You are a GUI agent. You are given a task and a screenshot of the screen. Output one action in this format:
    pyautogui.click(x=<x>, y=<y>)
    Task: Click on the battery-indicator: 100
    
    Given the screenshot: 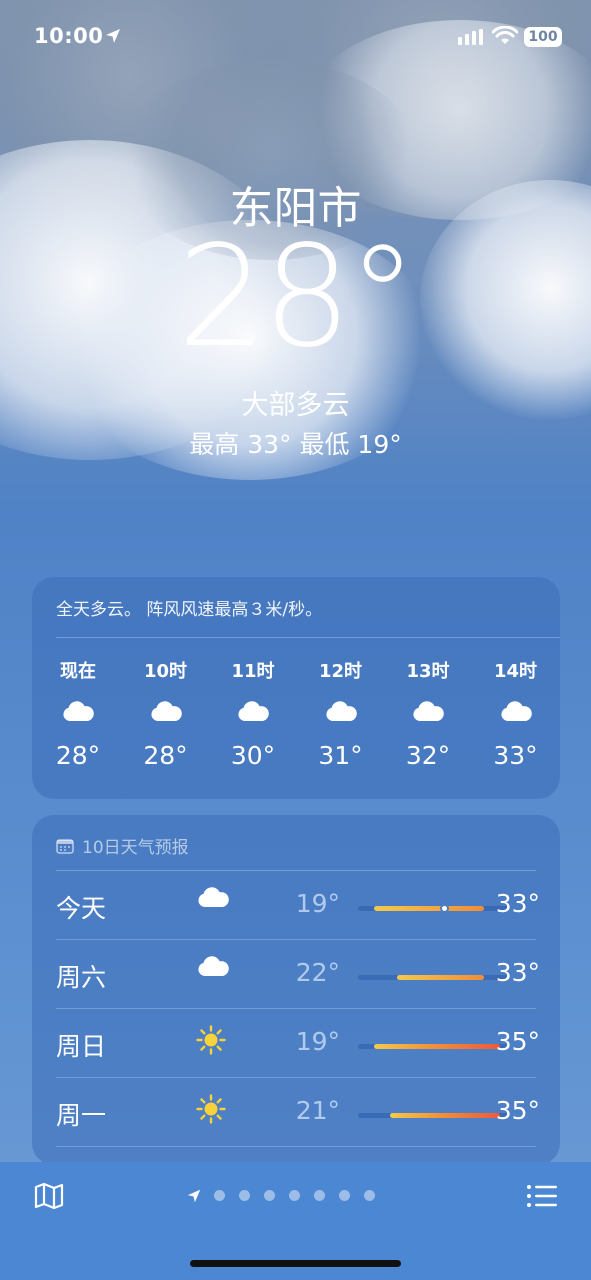 What is the action you would take?
    pyautogui.click(x=543, y=37)
    